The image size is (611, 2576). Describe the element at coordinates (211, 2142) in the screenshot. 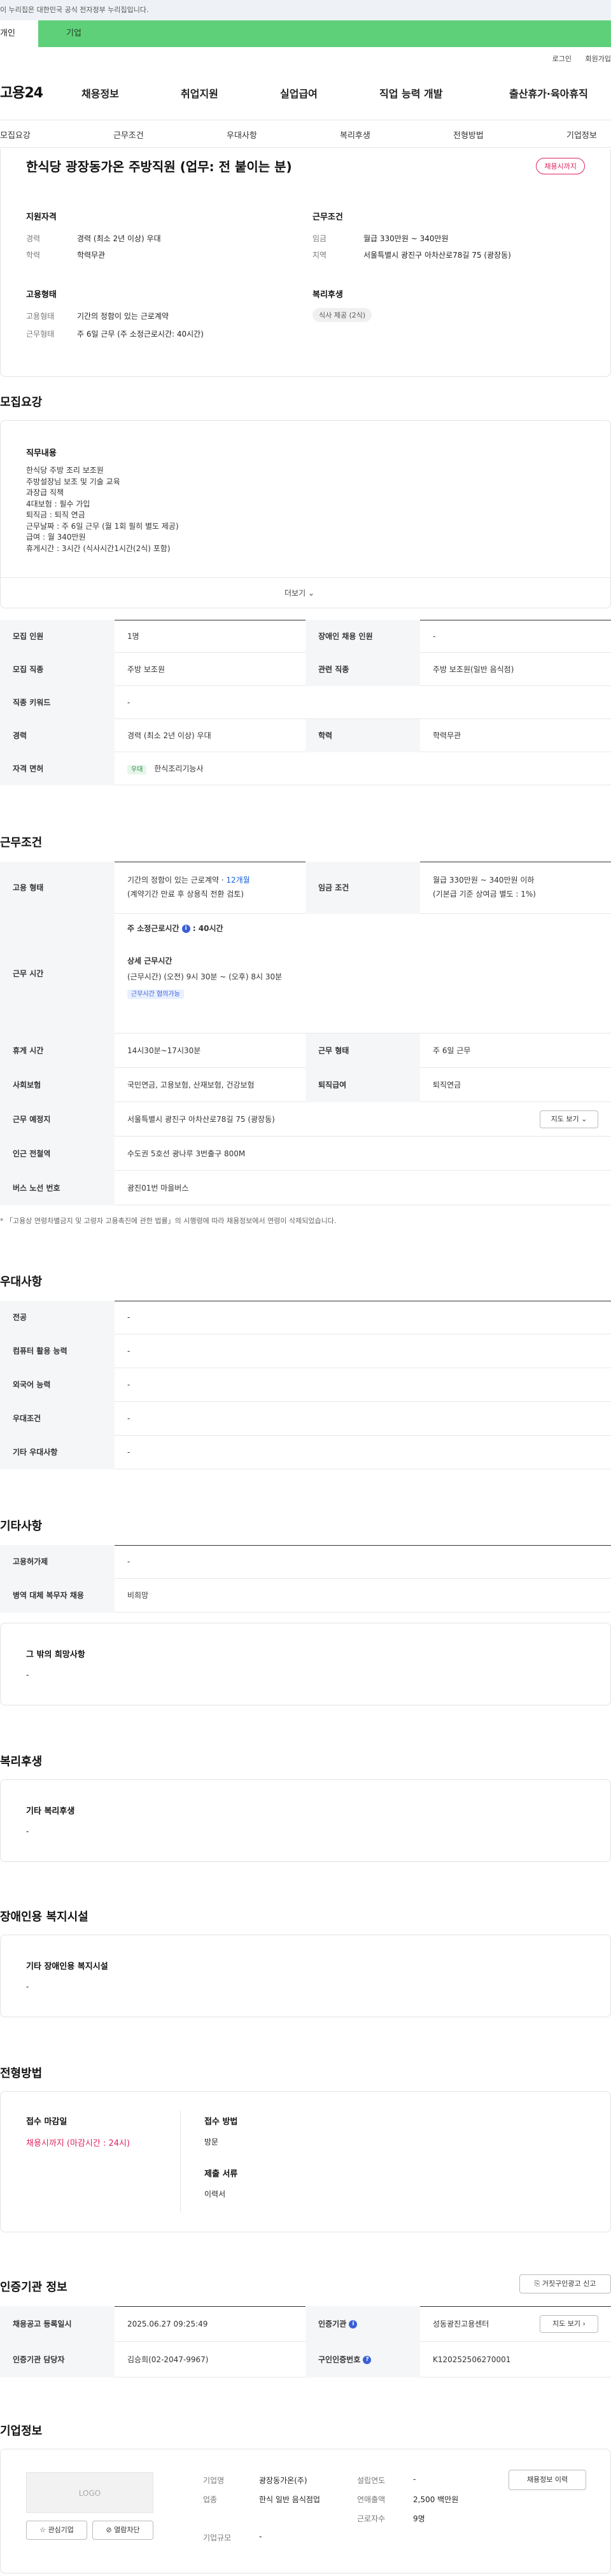

I see `method-value: 방문` at that location.